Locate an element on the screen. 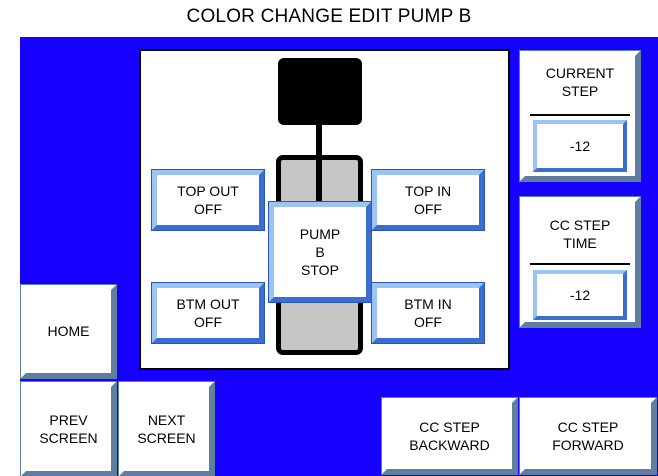 Image resolution: width=658 pixels, height=476 pixels. btm-in-valve-label: BTM IN OFF is located at coordinates (428, 312).